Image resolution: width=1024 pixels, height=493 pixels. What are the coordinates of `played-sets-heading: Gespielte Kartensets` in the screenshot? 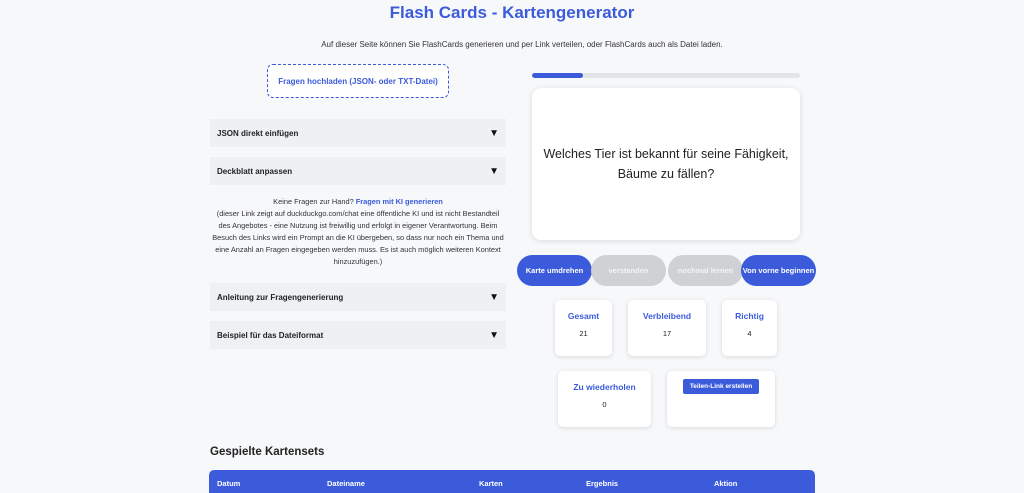 It's located at (267, 452).